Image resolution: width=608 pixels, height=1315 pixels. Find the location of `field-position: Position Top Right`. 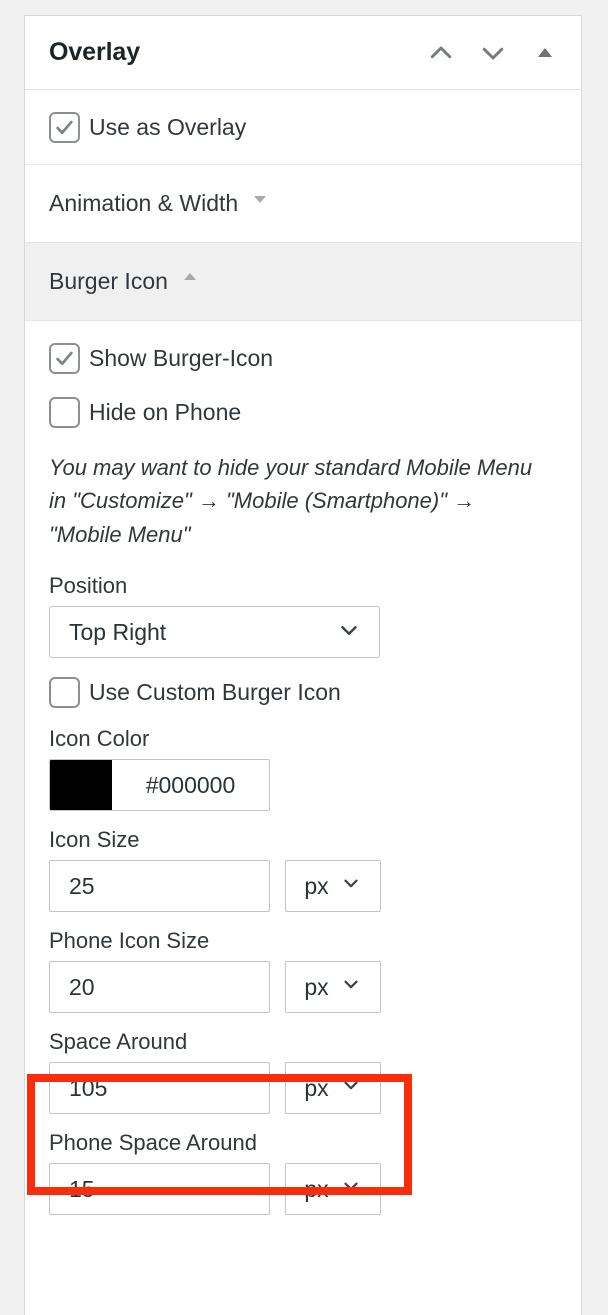

field-position: Position Top Right is located at coordinates (303, 616).